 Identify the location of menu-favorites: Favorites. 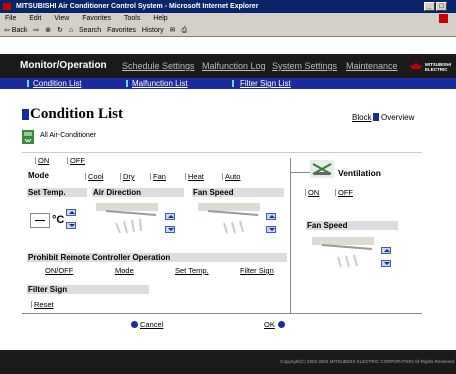
(96, 18).